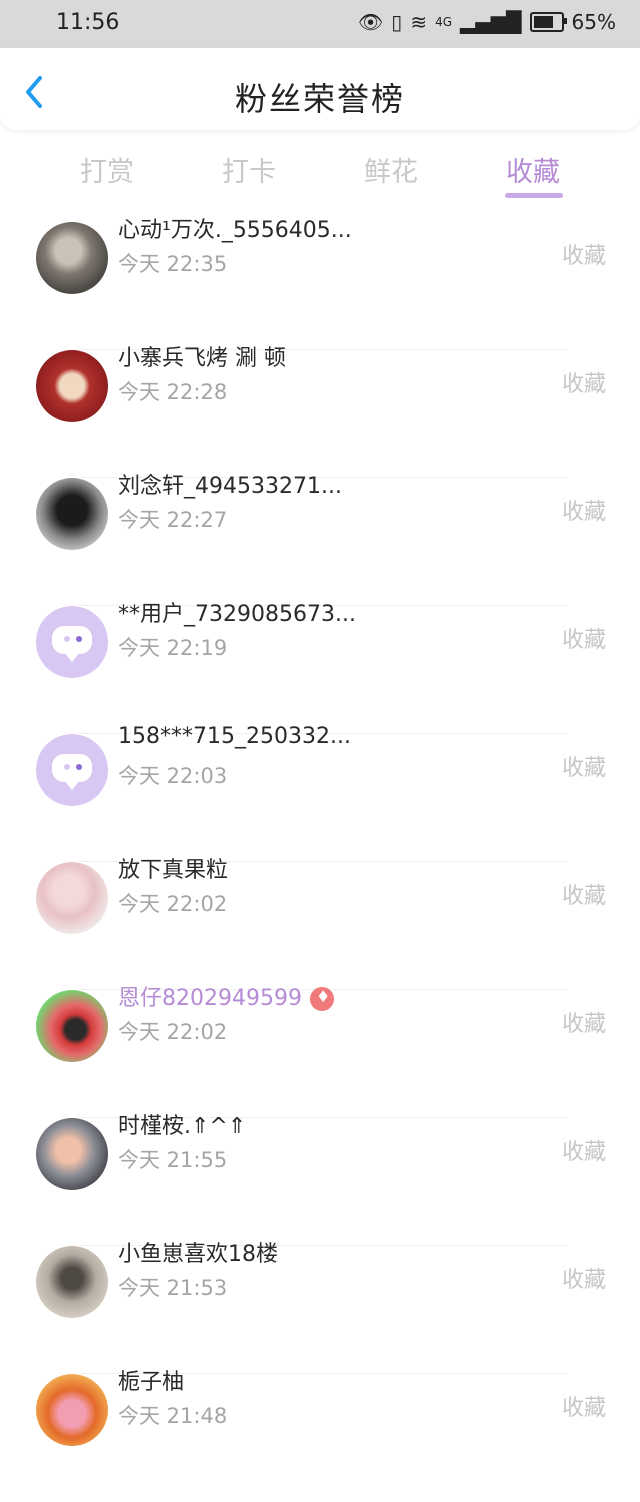 This screenshot has width=640, height=1502. I want to click on tab-tip: 打赏, so click(107, 169).